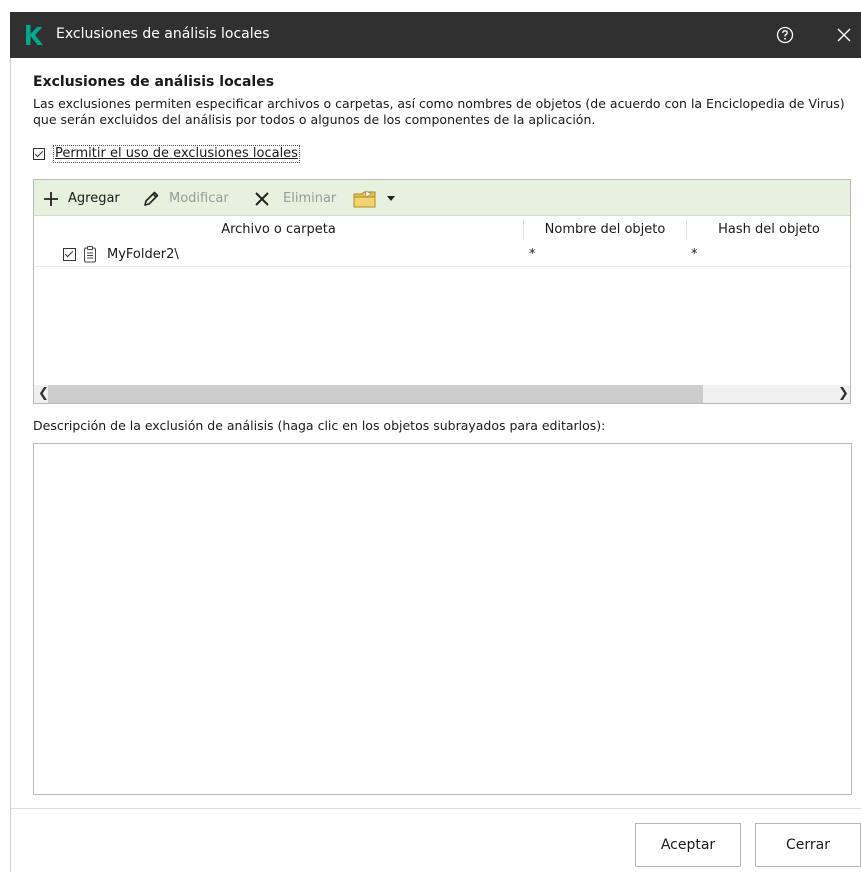  I want to click on scrollbar-thumb, so click(375, 394).